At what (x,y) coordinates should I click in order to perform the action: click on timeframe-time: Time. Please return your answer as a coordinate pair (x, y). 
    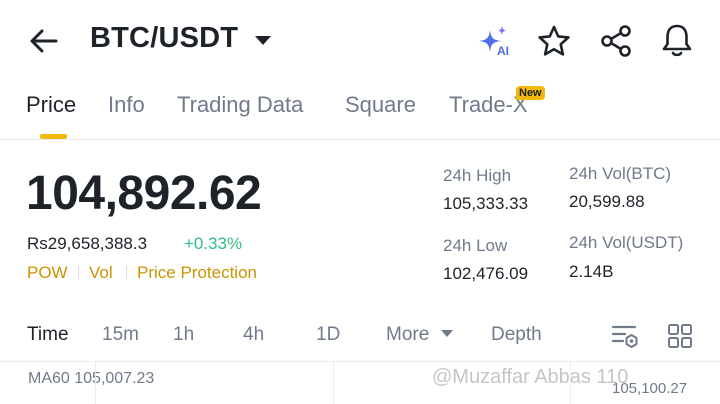
    Looking at the image, I should click on (48, 335).